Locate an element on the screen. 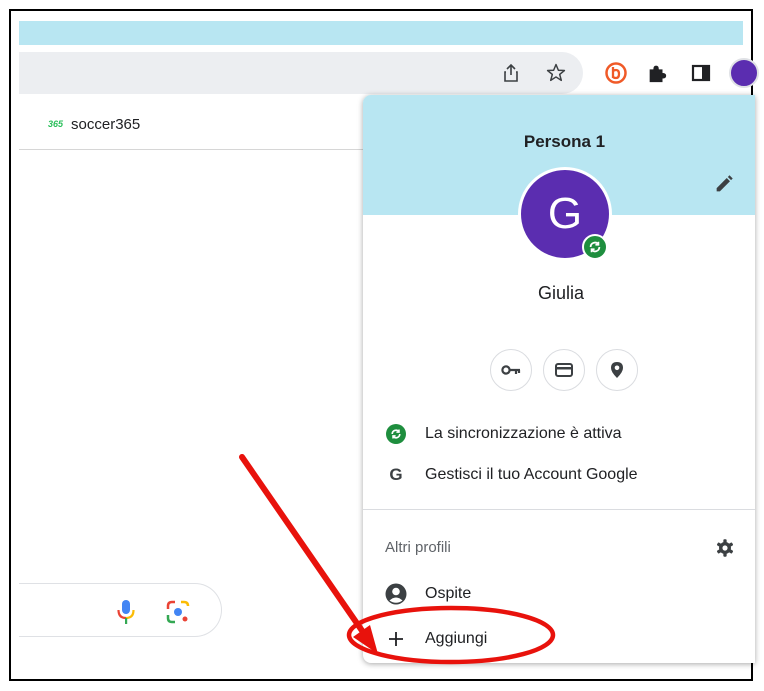  add-profile-row: Aggiungi is located at coordinates (436, 639).